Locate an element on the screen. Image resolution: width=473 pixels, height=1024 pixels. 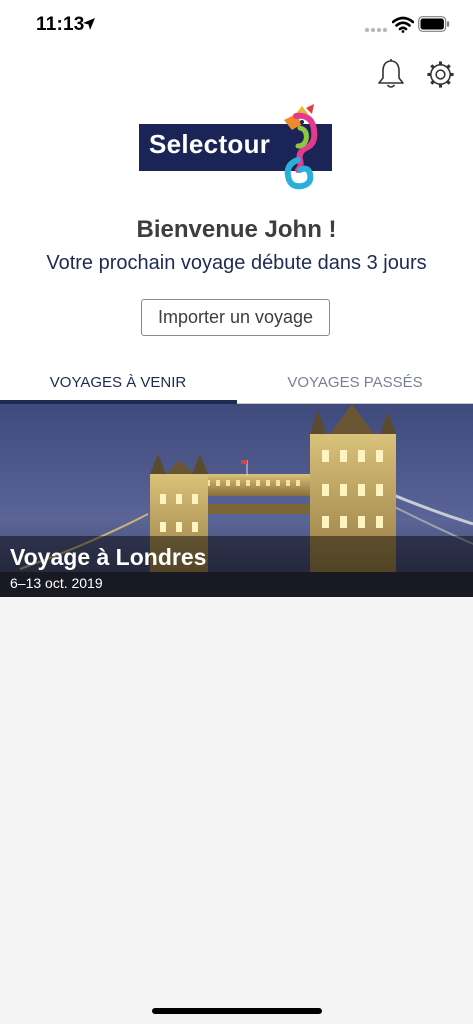
bell-icon is located at coordinates (391, 74).